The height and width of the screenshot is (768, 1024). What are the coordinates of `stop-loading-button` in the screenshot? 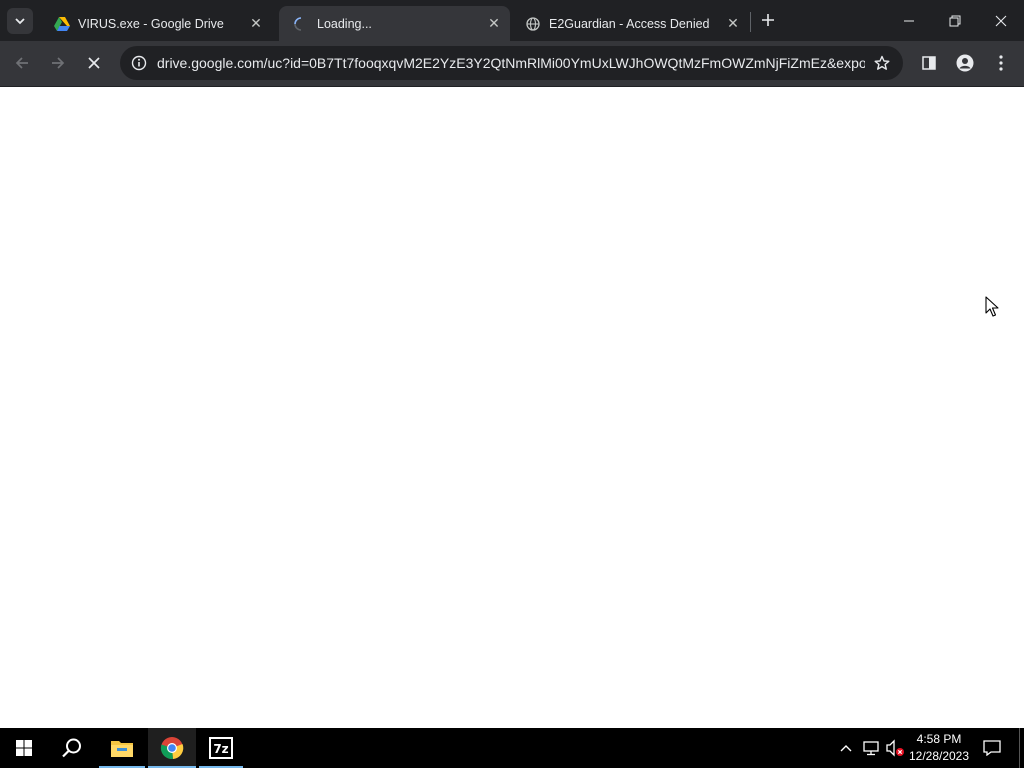 It's located at (94, 63).